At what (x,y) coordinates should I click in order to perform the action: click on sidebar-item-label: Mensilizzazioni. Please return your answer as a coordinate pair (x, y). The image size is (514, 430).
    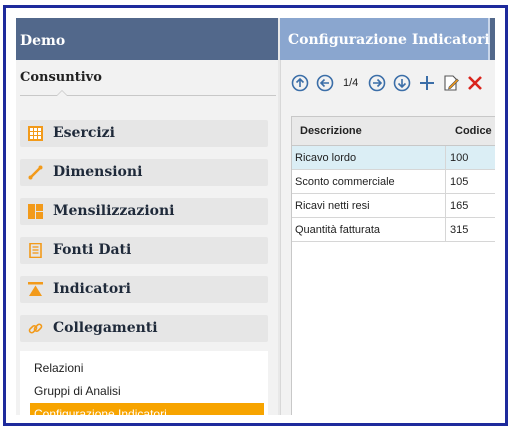
    Looking at the image, I should click on (114, 211).